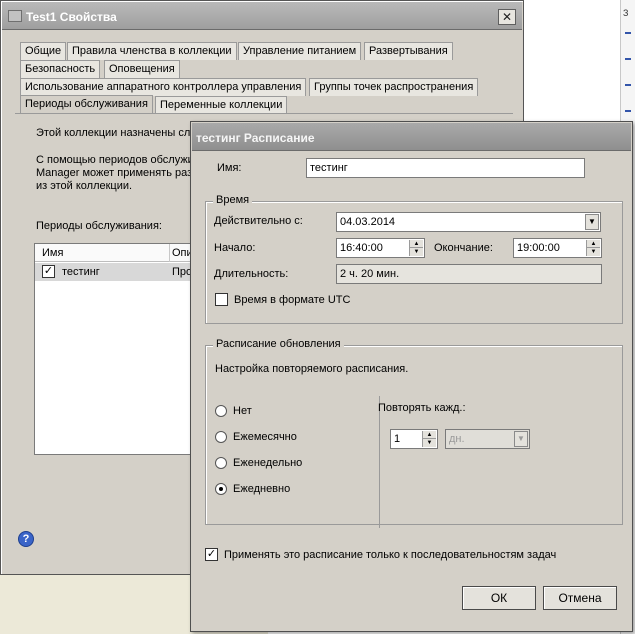 The height and width of the screenshot is (634, 635). Describe the element at coordinates (142, 69) in the screenshot. I see `tab-alerts: Оповещения` at that location.